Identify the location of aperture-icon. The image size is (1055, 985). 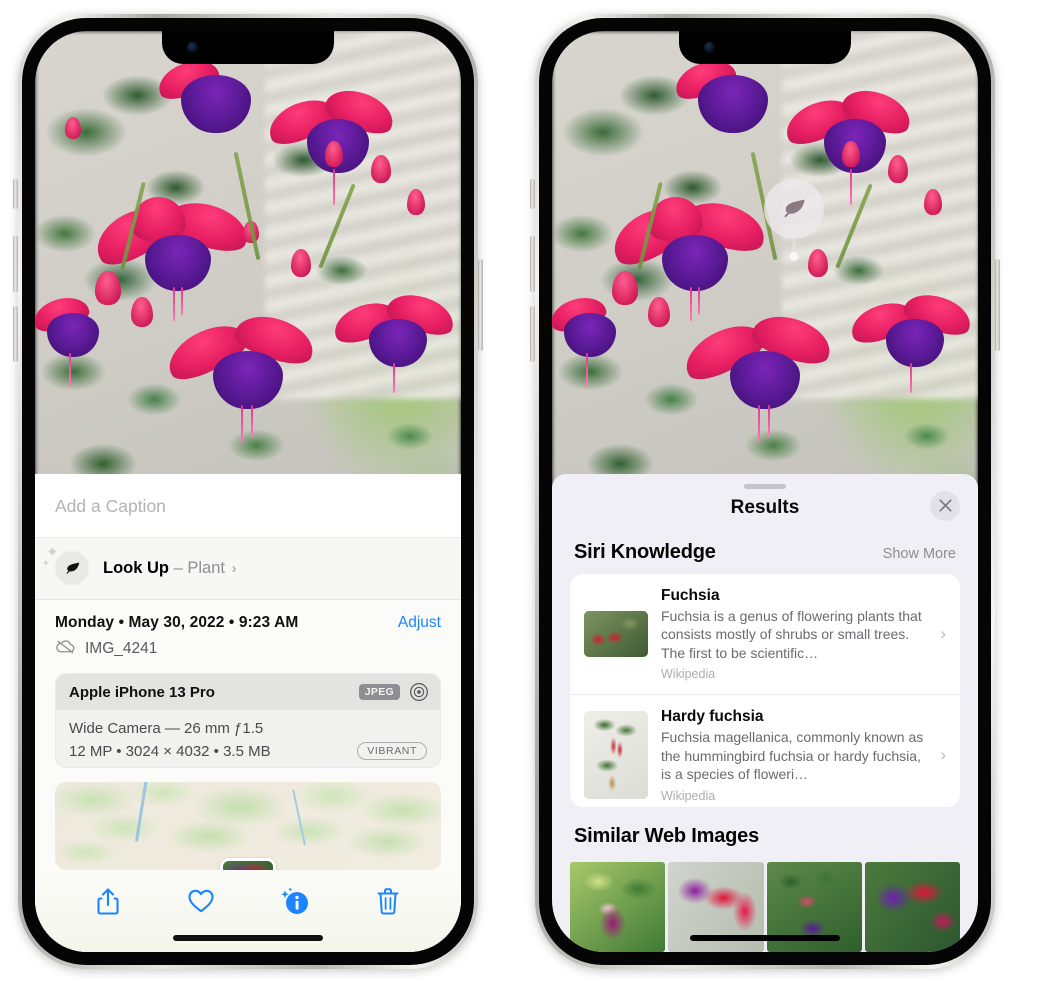
(419, 692).